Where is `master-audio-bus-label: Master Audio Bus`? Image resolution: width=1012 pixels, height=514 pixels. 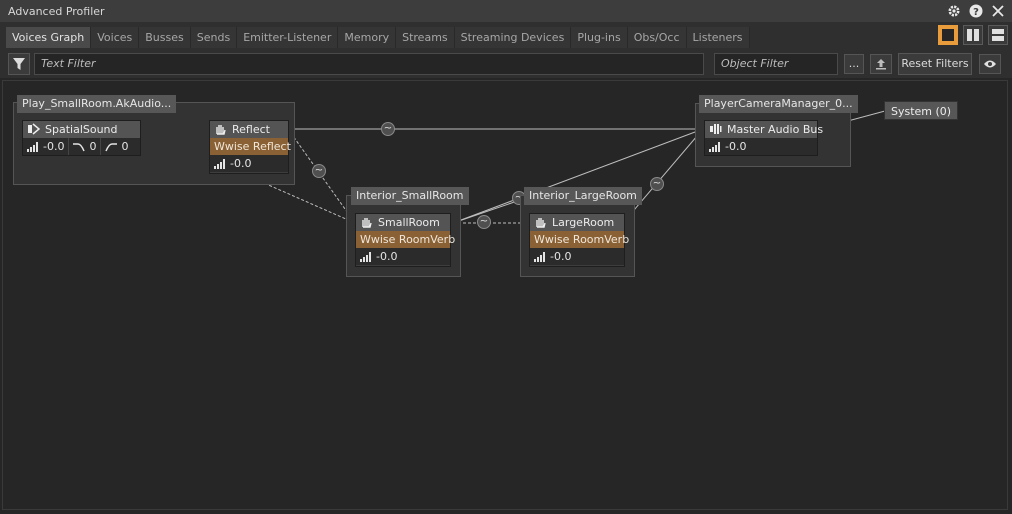
master-audio-bus-label: Master Audio Bus is located at coordinates (775, 129).